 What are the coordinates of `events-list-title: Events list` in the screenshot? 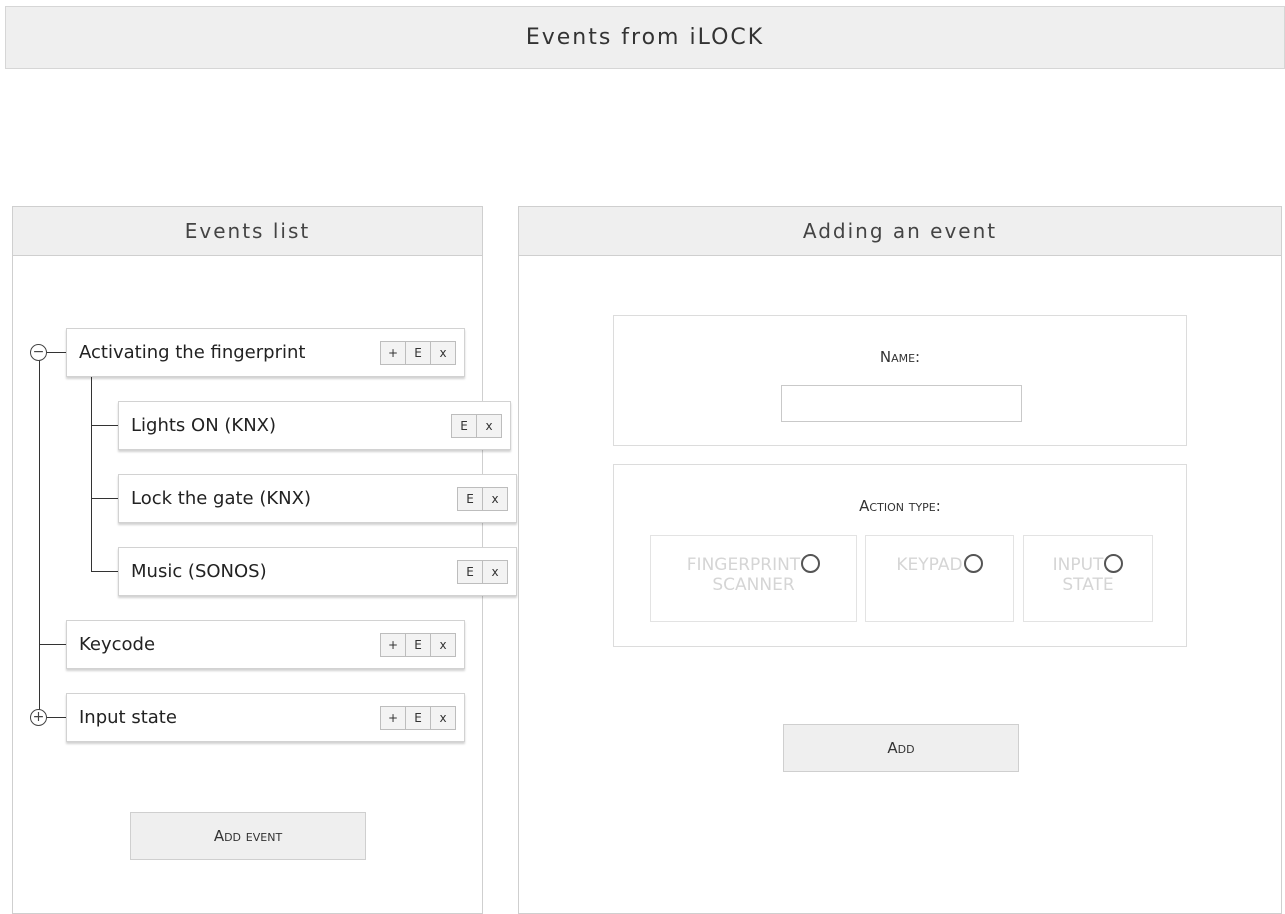 It's located at (247, 231).